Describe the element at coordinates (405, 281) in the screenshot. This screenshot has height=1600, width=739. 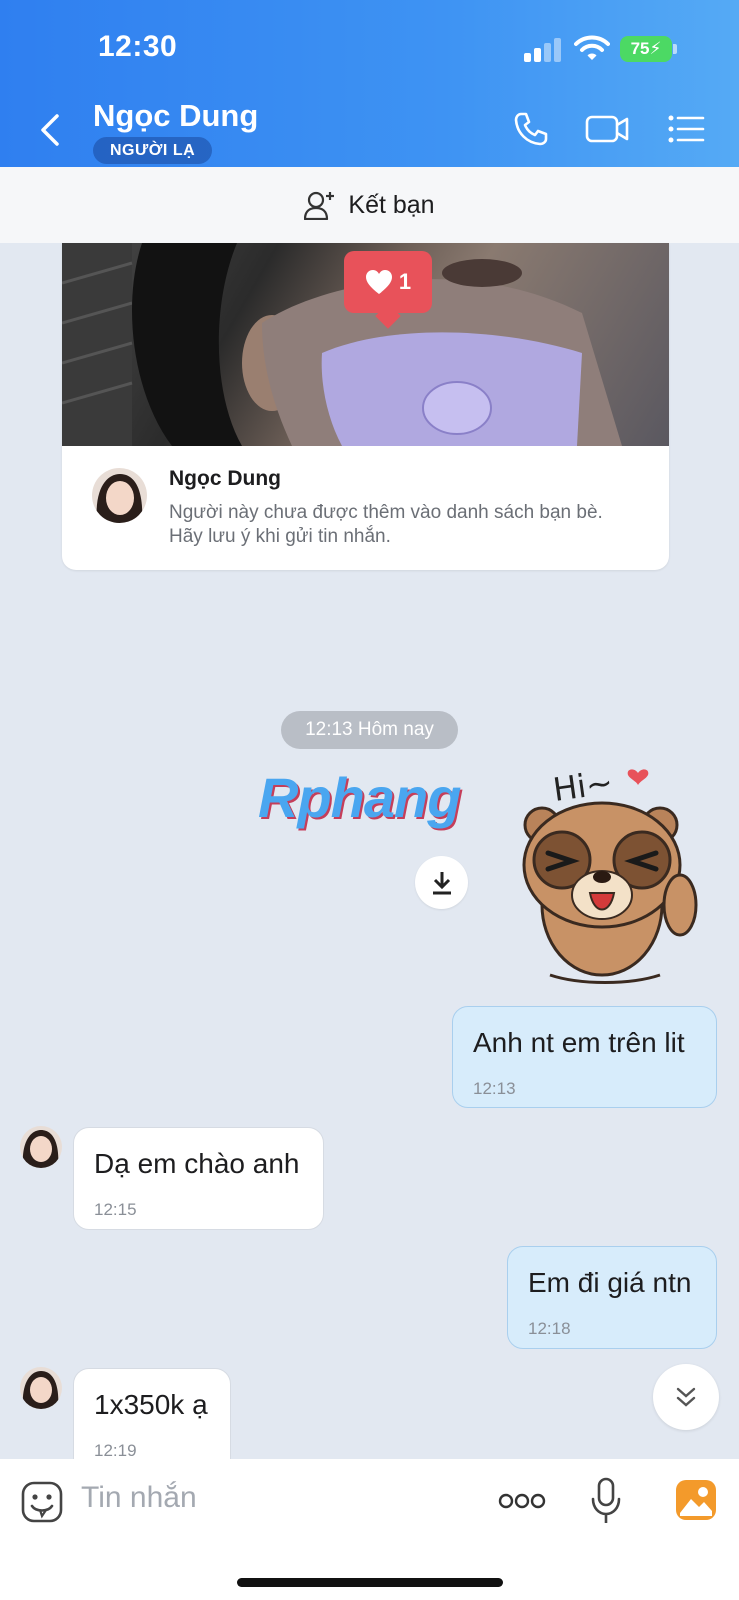
I see `like-count: 1` at that location.